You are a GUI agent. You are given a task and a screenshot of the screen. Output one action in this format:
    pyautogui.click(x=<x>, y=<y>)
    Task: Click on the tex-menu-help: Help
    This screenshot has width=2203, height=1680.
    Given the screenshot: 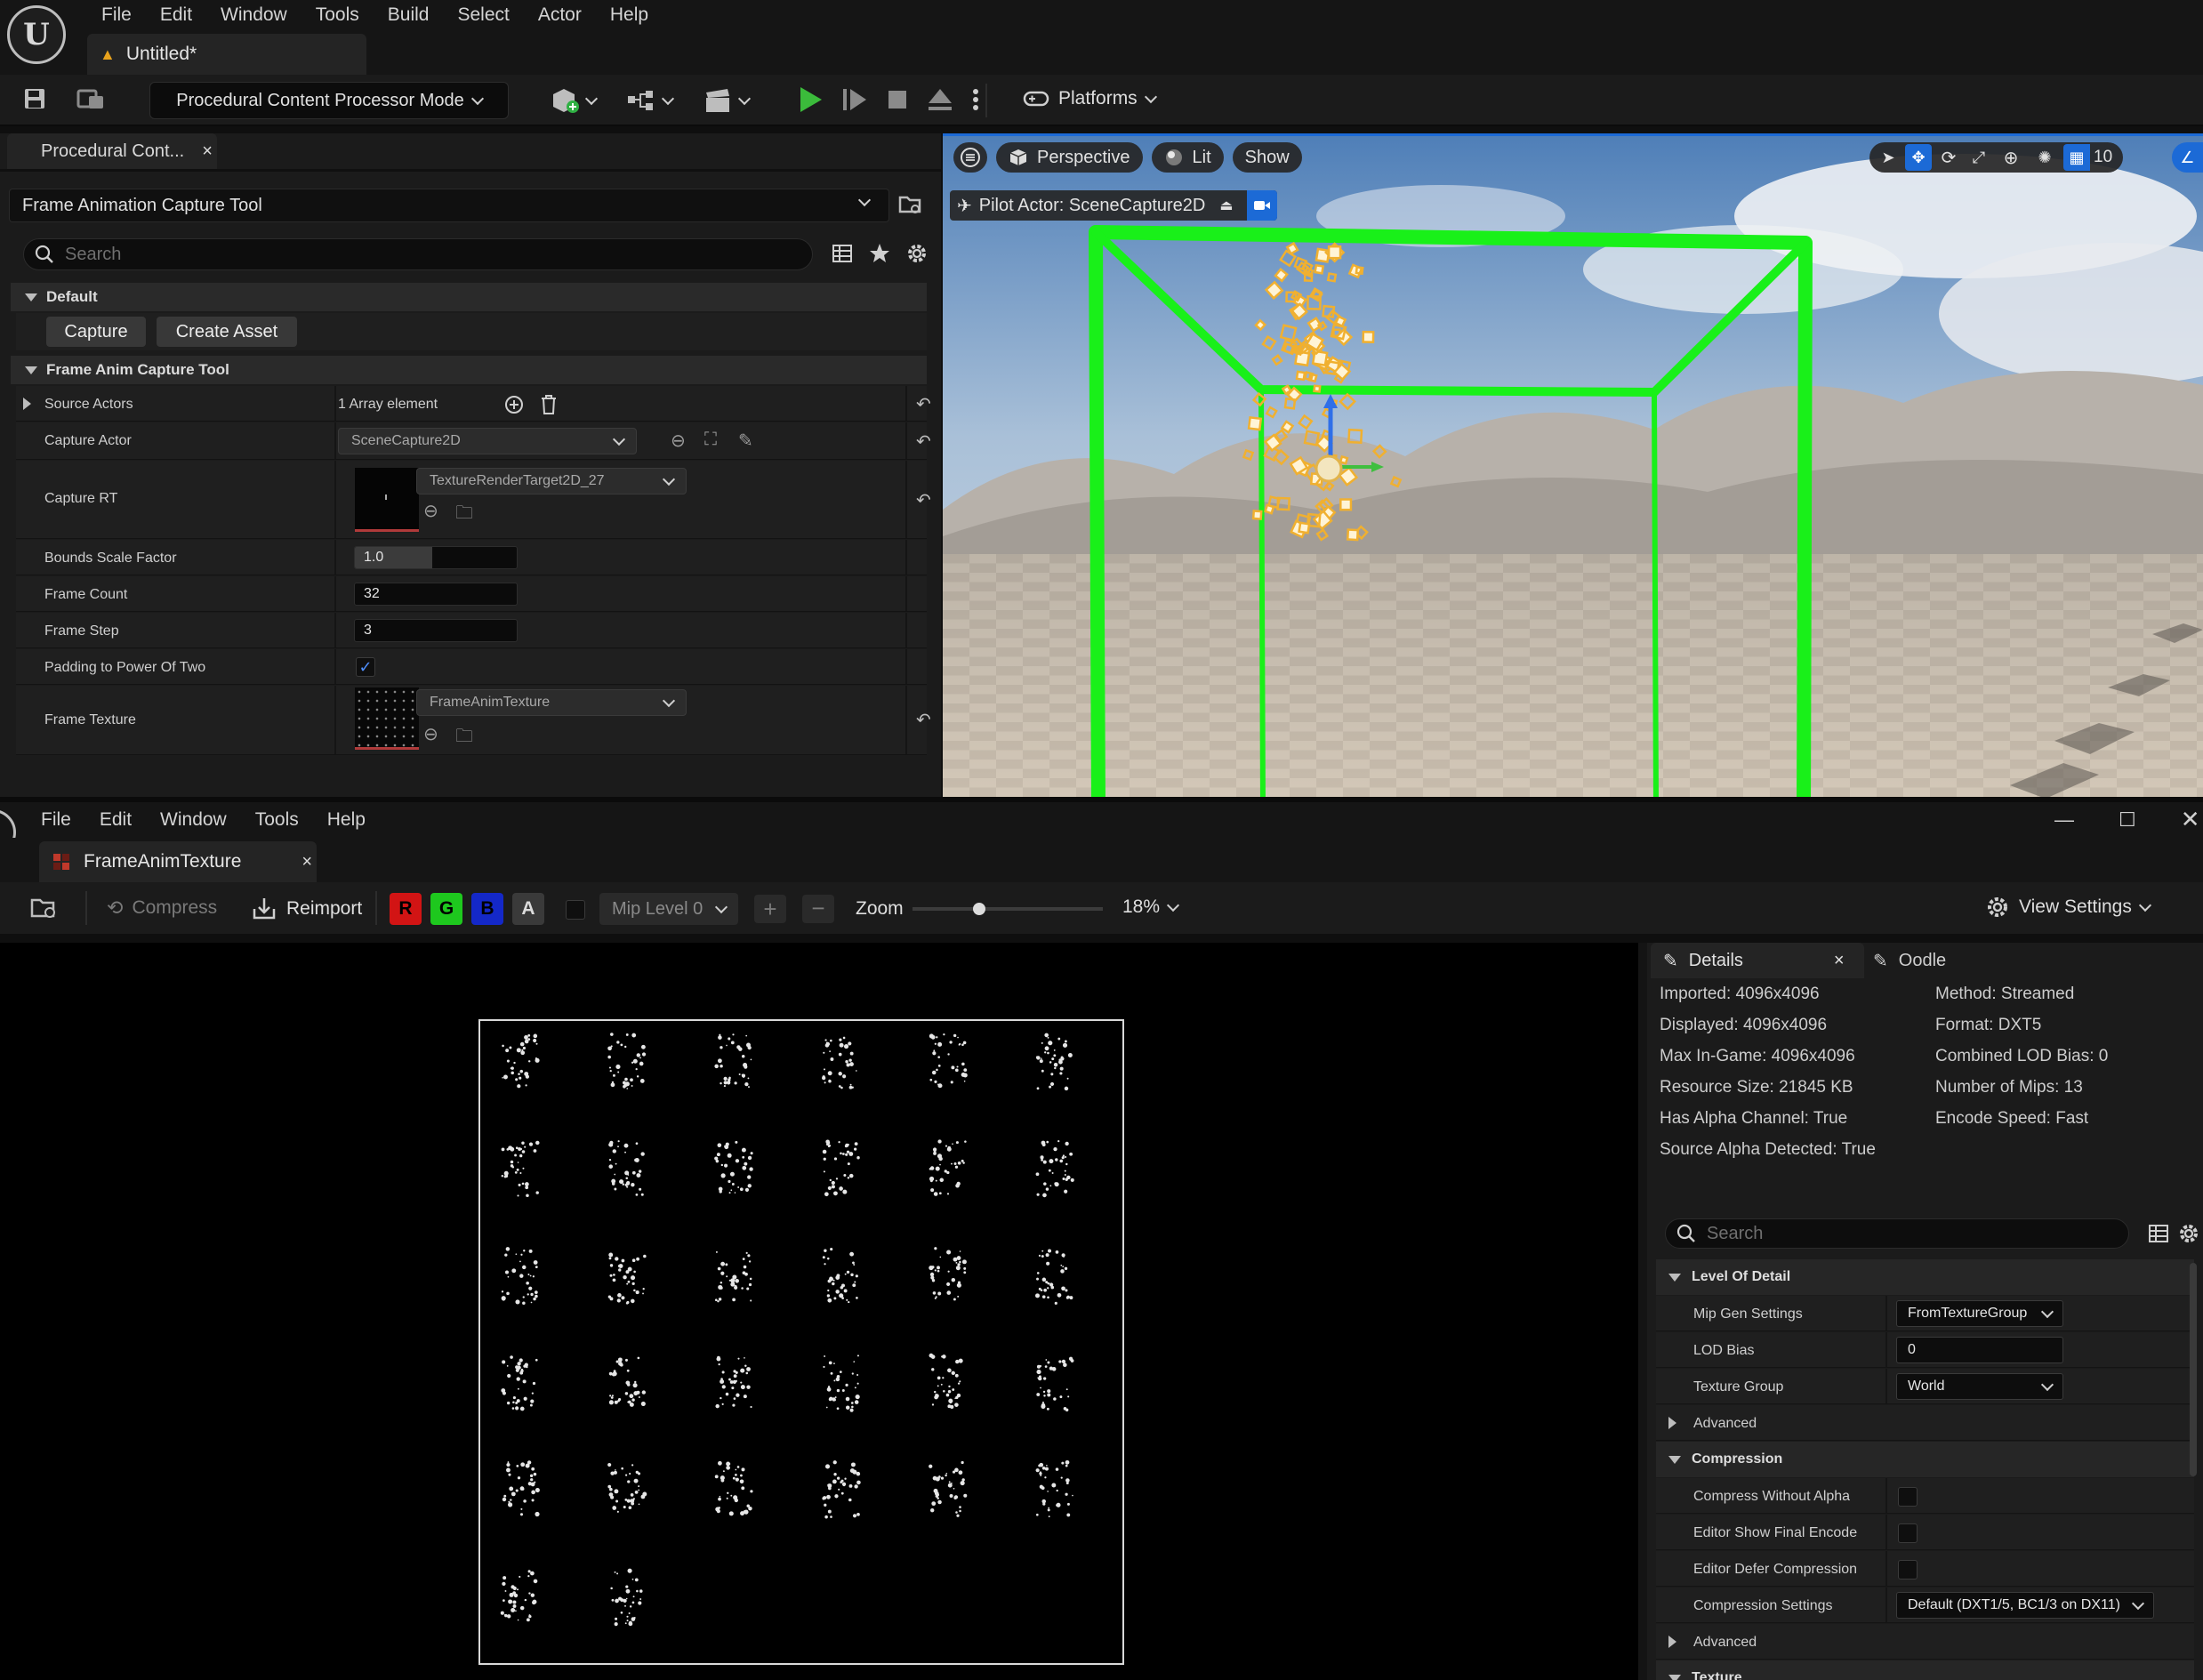 What is the action you would take?
    pyautogui.click(x=346, y=820)
    